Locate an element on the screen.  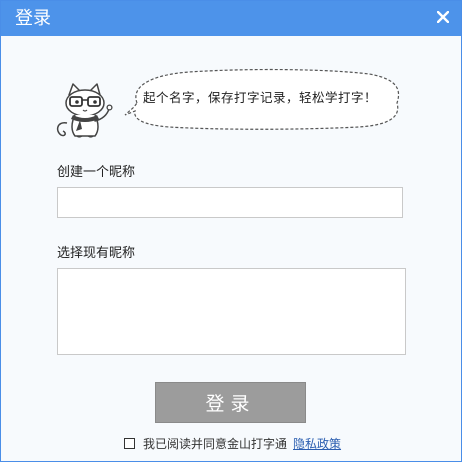
agreement-checkbox is located at coordinates (129, 443).